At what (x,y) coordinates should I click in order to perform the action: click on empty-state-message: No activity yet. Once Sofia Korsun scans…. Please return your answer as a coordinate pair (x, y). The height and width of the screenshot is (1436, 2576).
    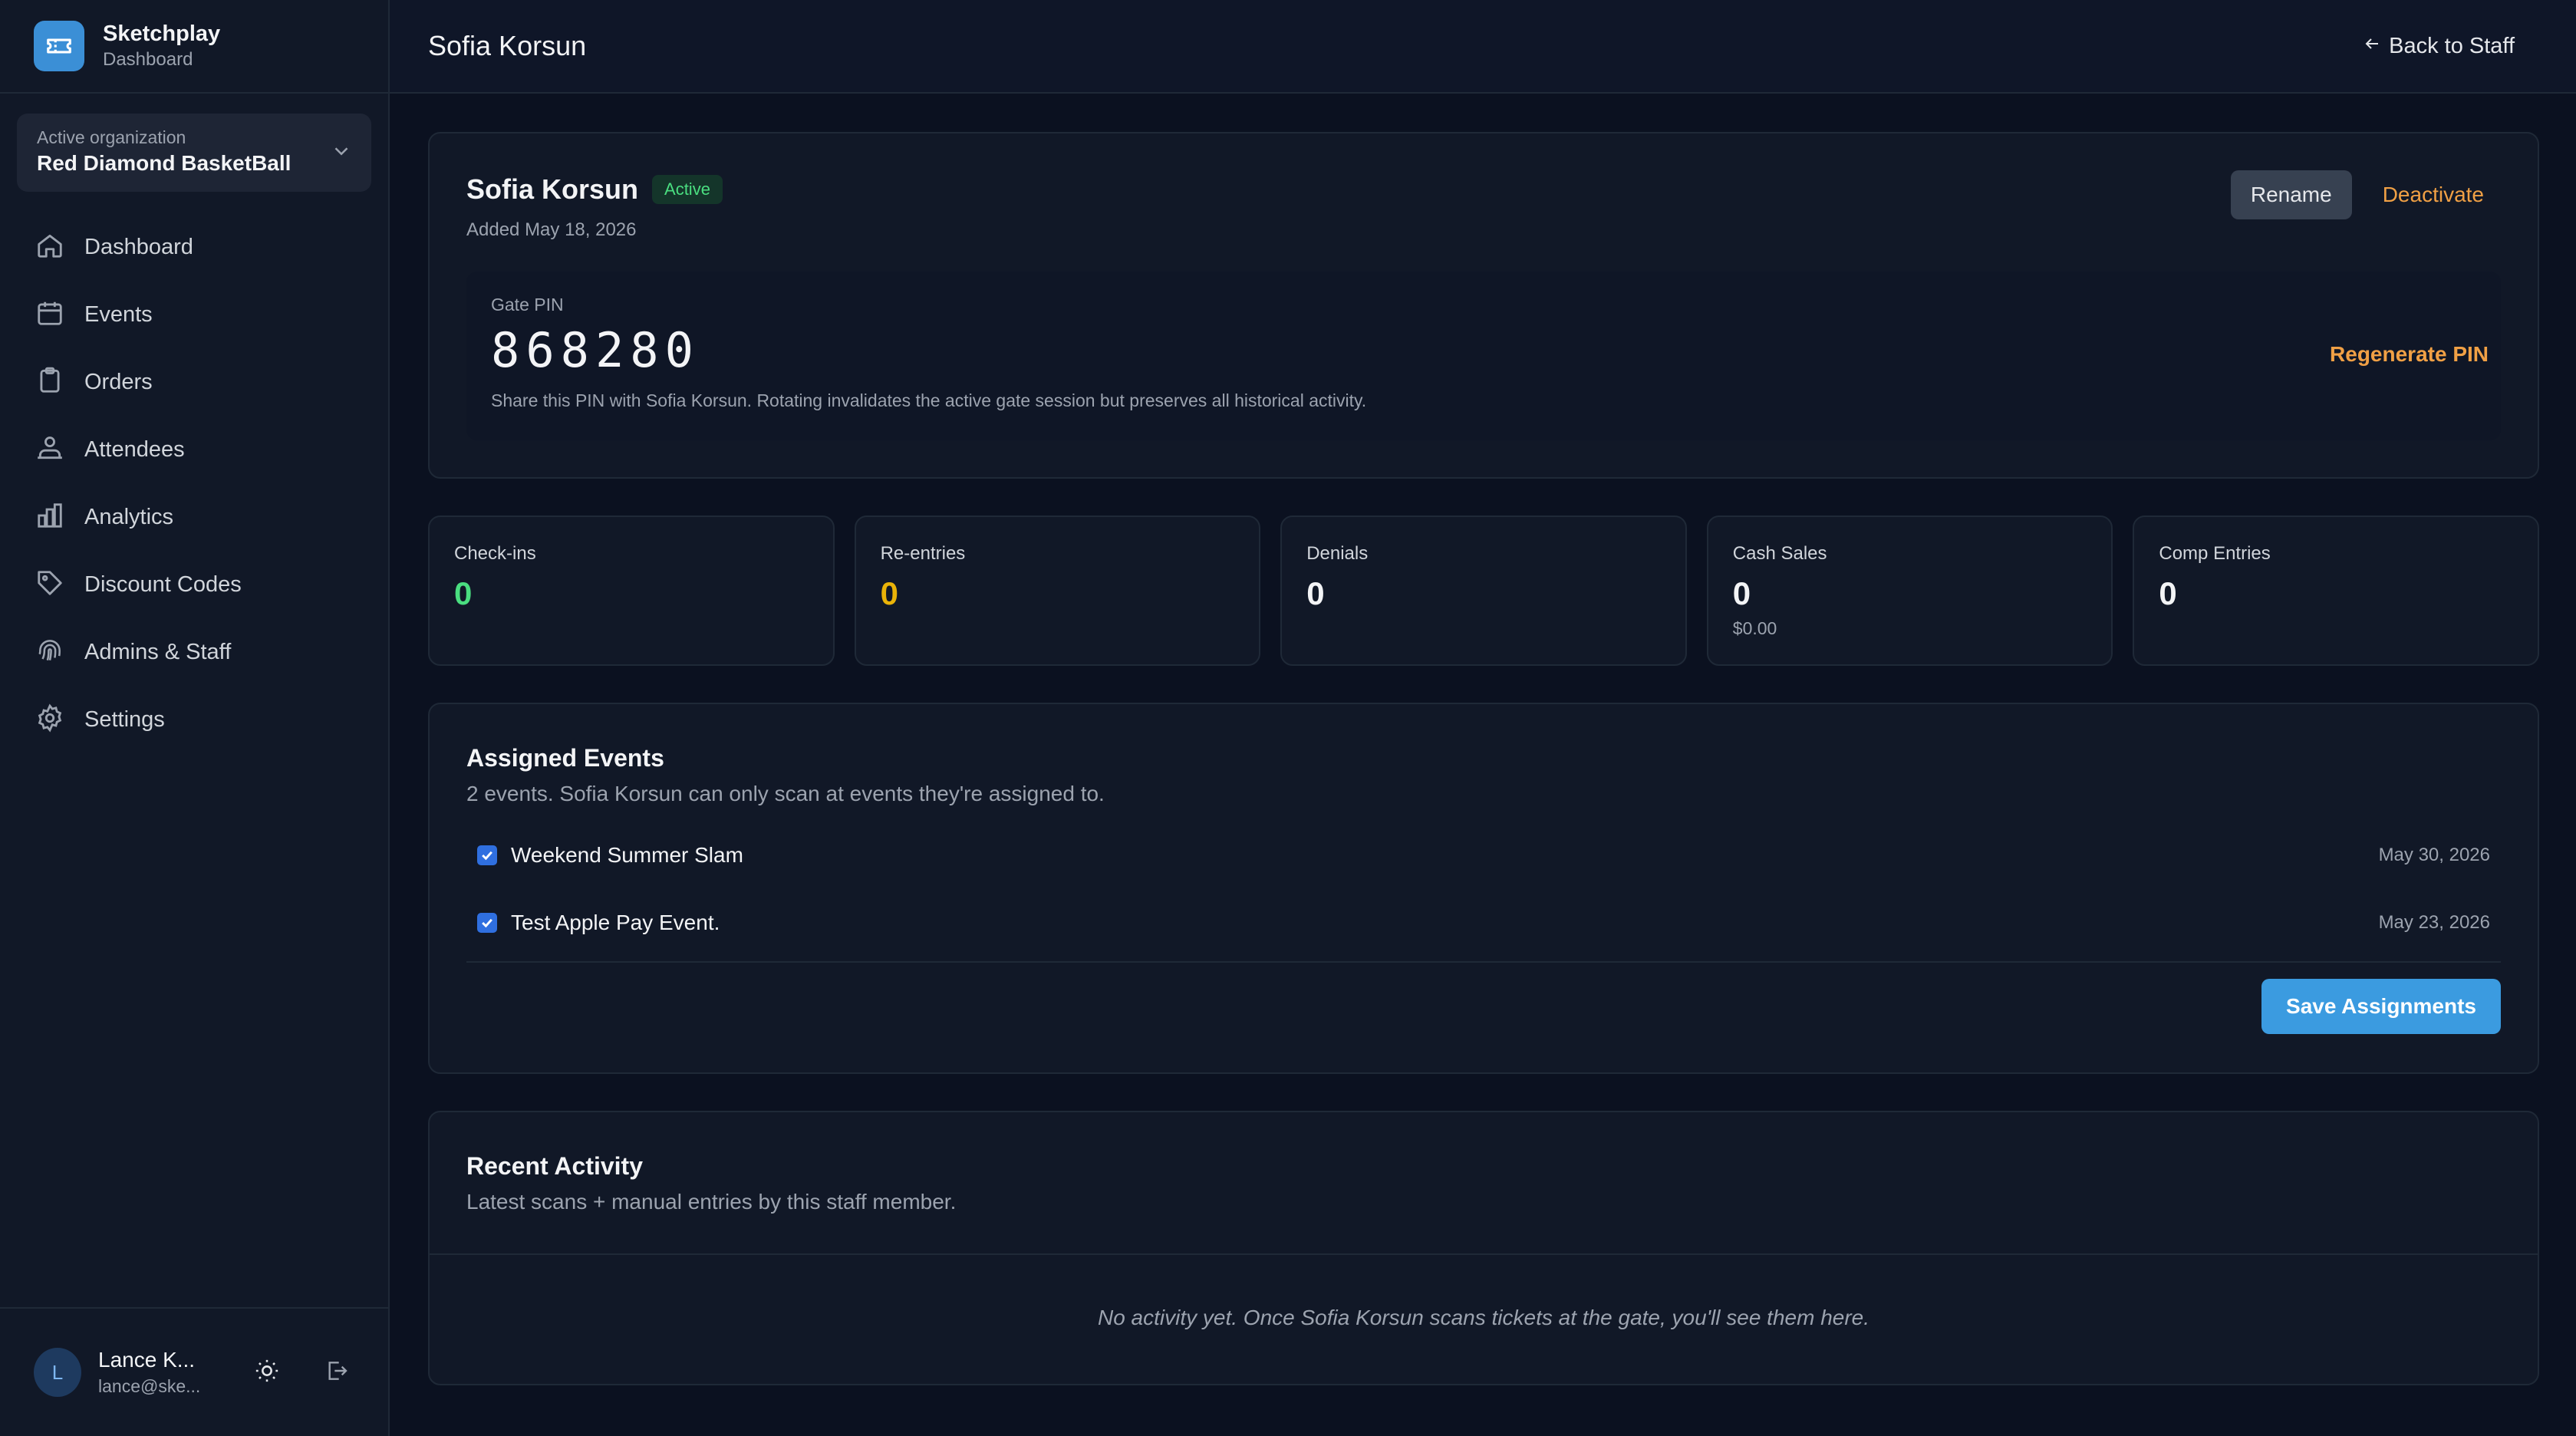
    Looking at the image, I should click on (1483, 1318).